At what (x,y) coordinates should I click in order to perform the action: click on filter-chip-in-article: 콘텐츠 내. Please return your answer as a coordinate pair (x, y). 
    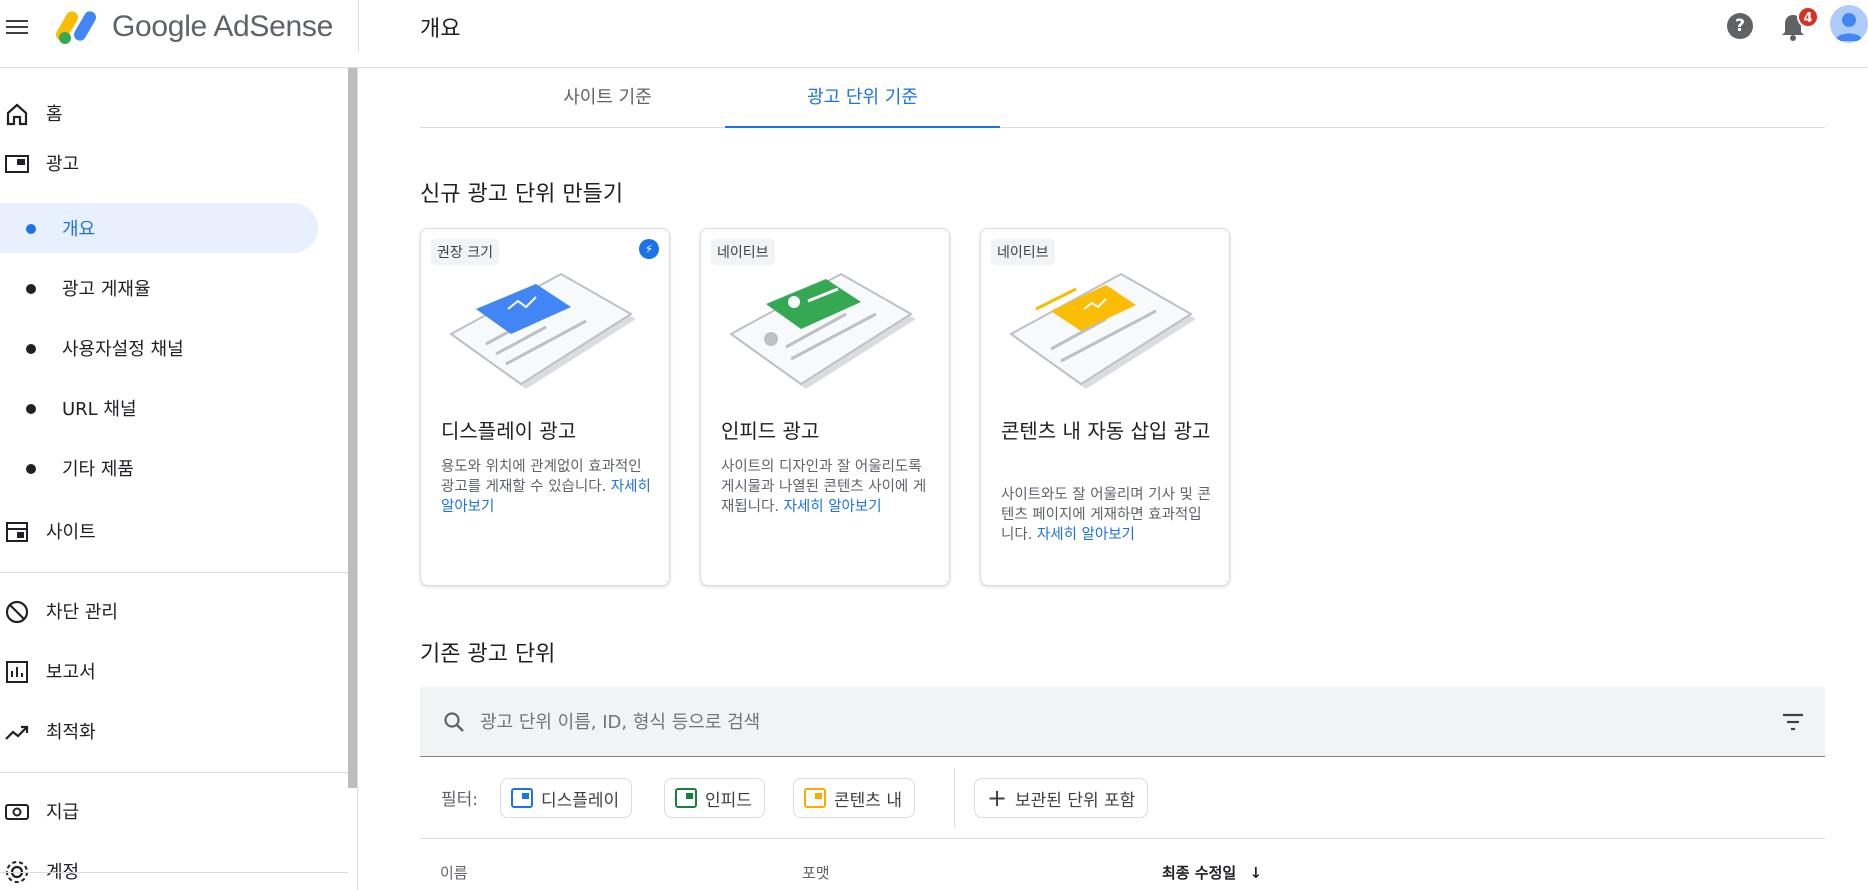
    Looking at the image, I should click on (854, 798).